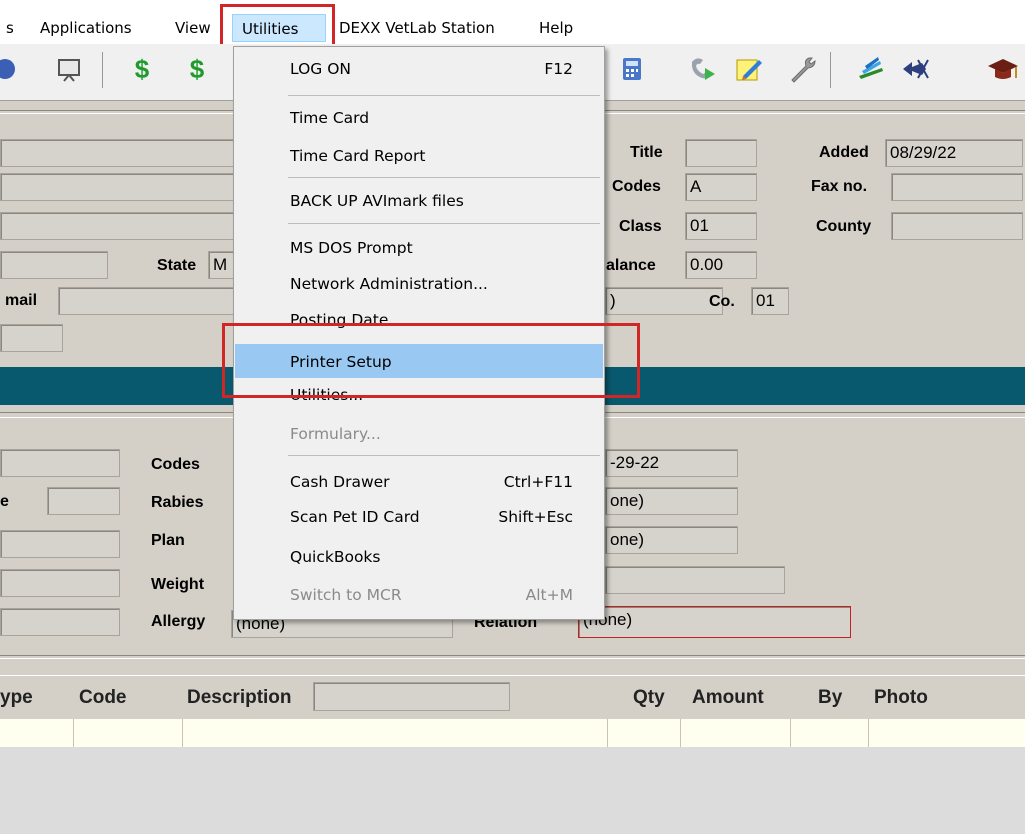  I want to click on email-label: mail, so click(21, 300).